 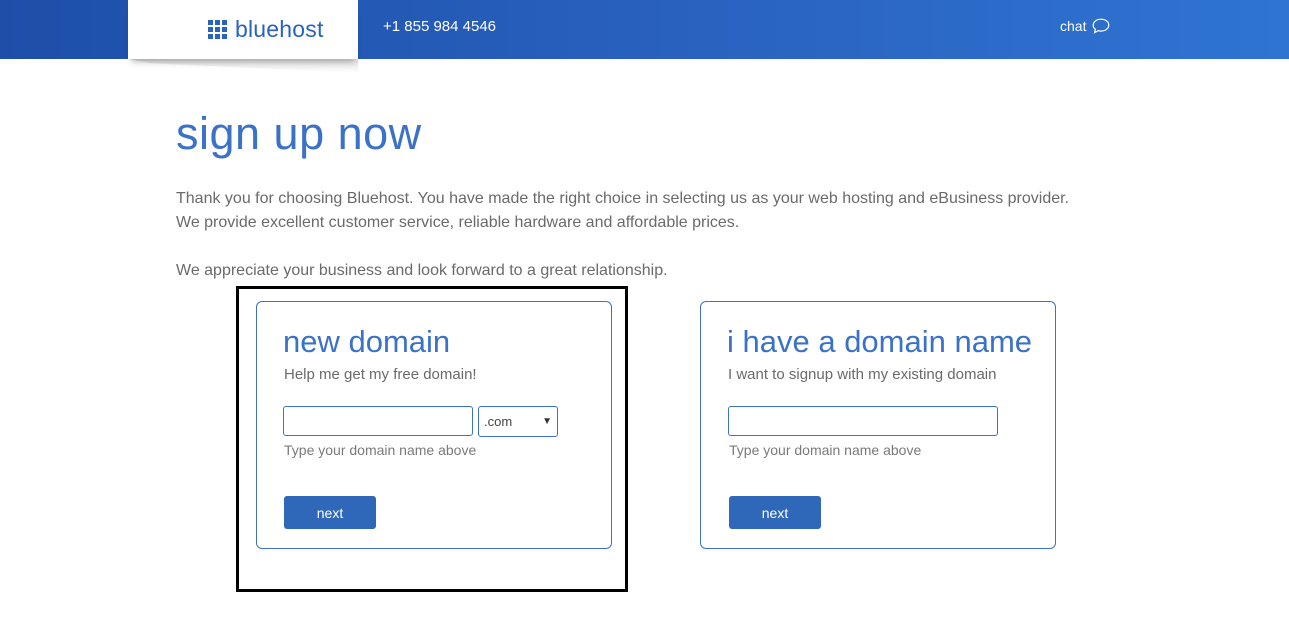 I want to click on new-domain-next-button: next, so click(x=330, y=512).